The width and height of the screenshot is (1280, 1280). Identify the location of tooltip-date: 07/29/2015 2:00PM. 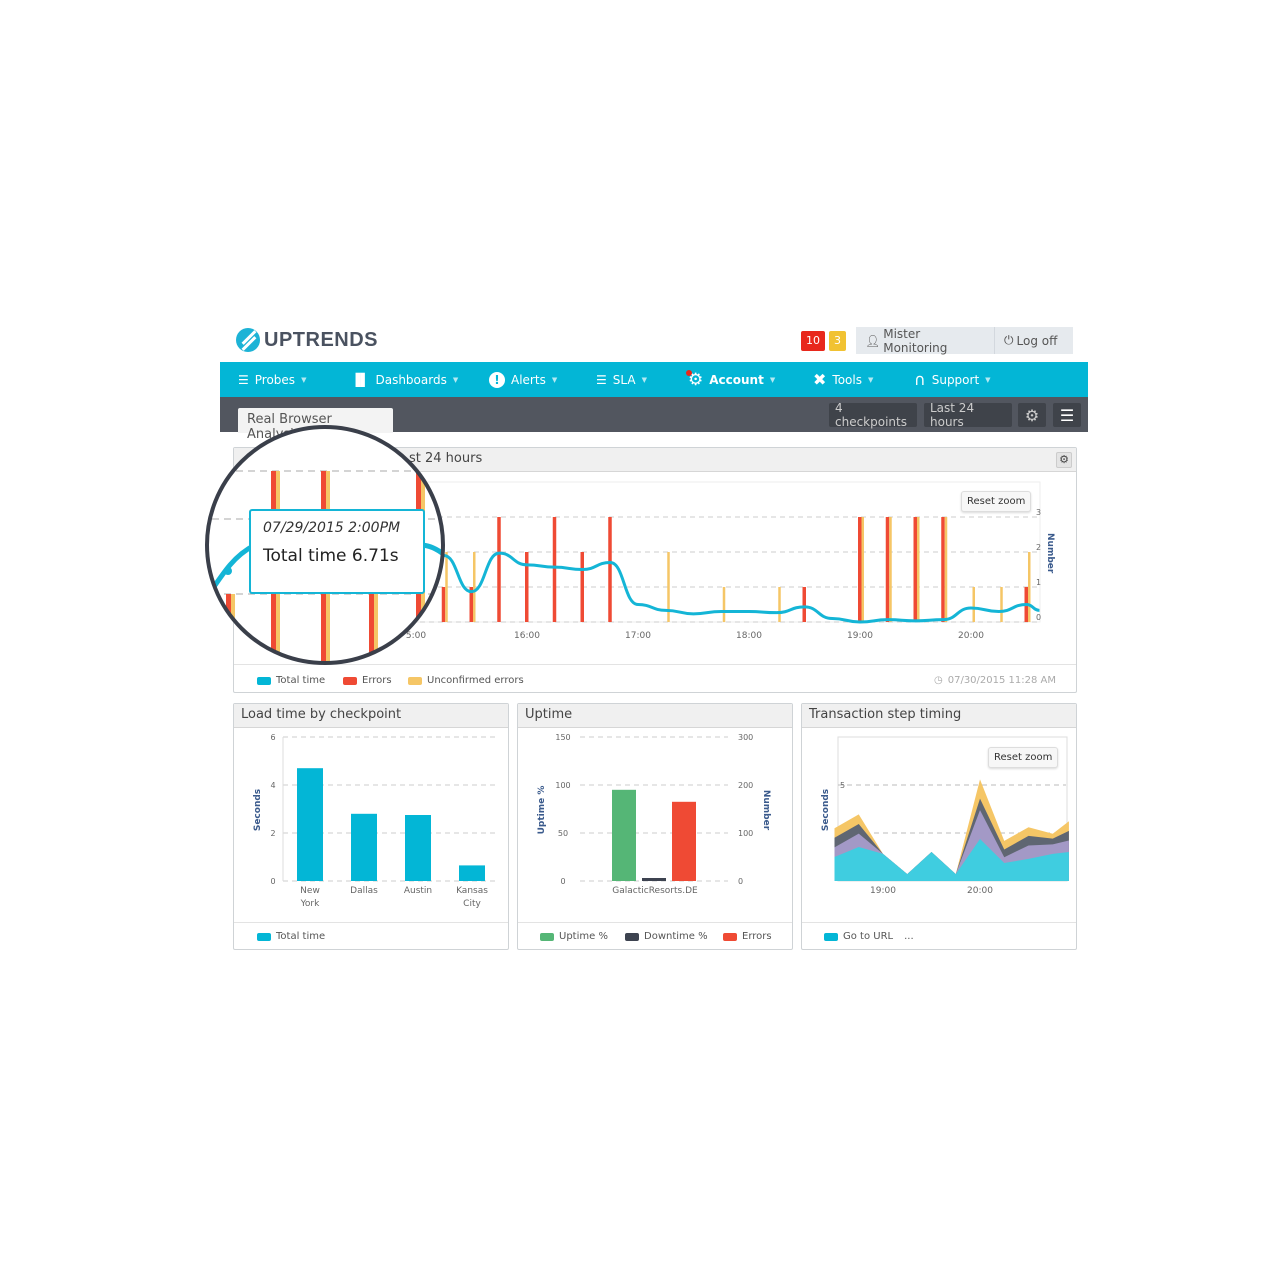
(332, 528).